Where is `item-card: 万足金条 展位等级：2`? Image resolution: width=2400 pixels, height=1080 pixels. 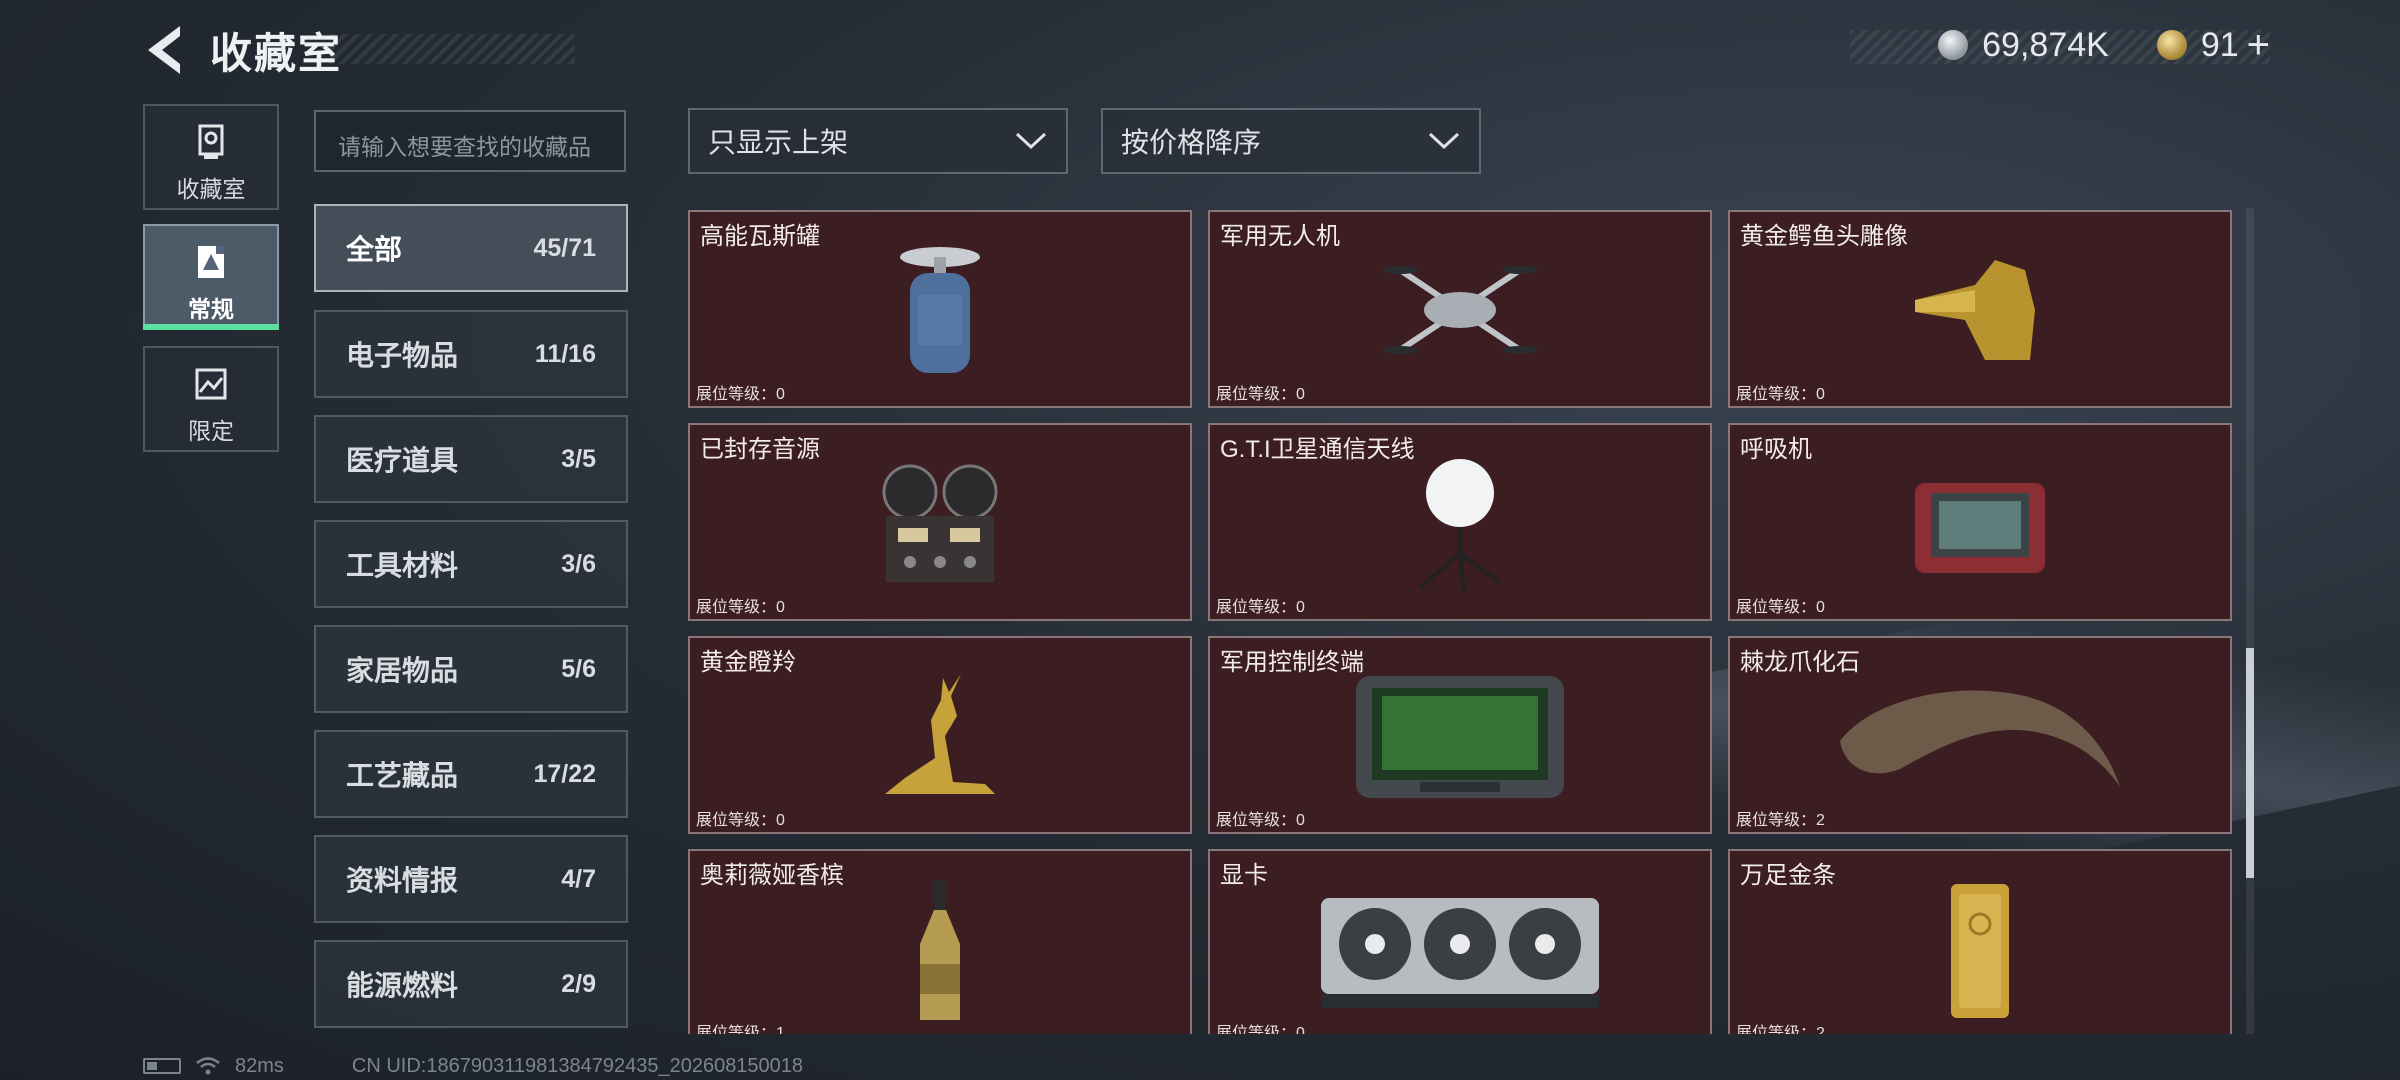 item-card: 万足金条 展位等级：2 is located at coordinates (1980, 941).